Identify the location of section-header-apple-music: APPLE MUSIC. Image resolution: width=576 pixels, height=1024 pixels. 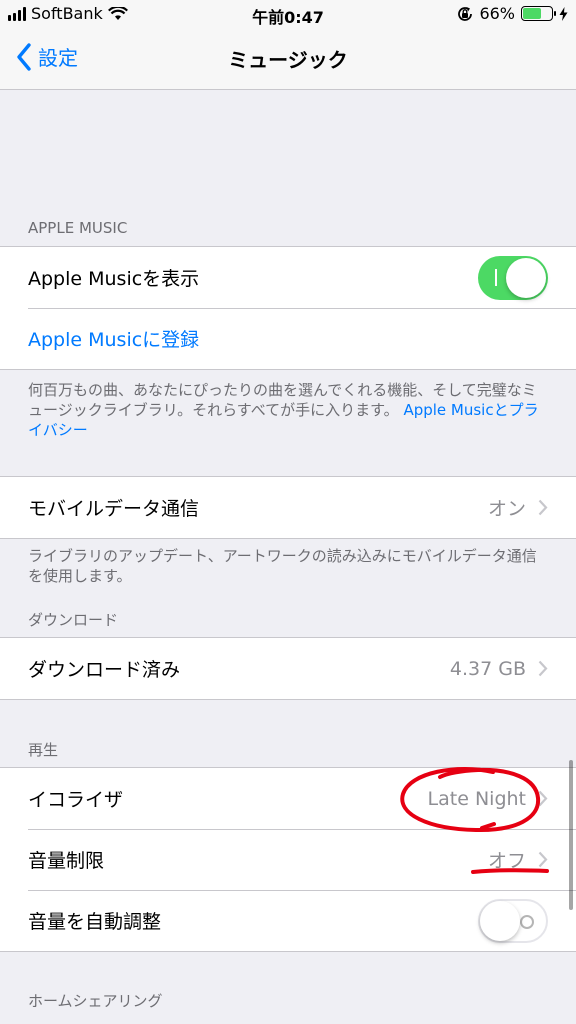
(78, 228).